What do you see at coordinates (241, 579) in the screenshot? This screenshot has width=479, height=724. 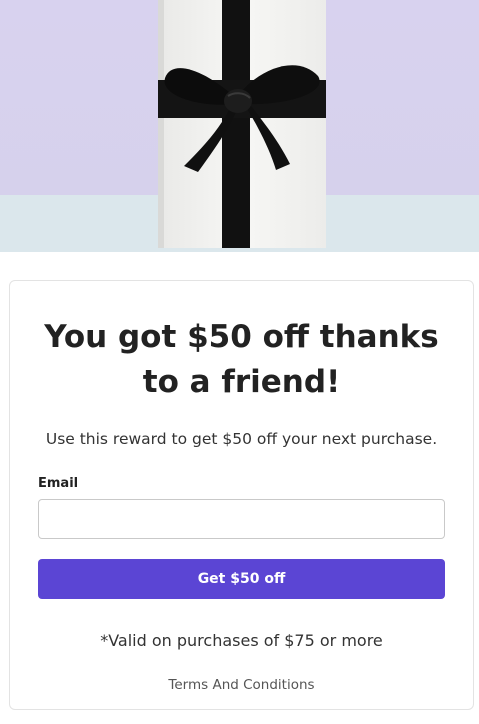 I see `claim-discount-button: Get $50 off` at bounding box center [241, 579].